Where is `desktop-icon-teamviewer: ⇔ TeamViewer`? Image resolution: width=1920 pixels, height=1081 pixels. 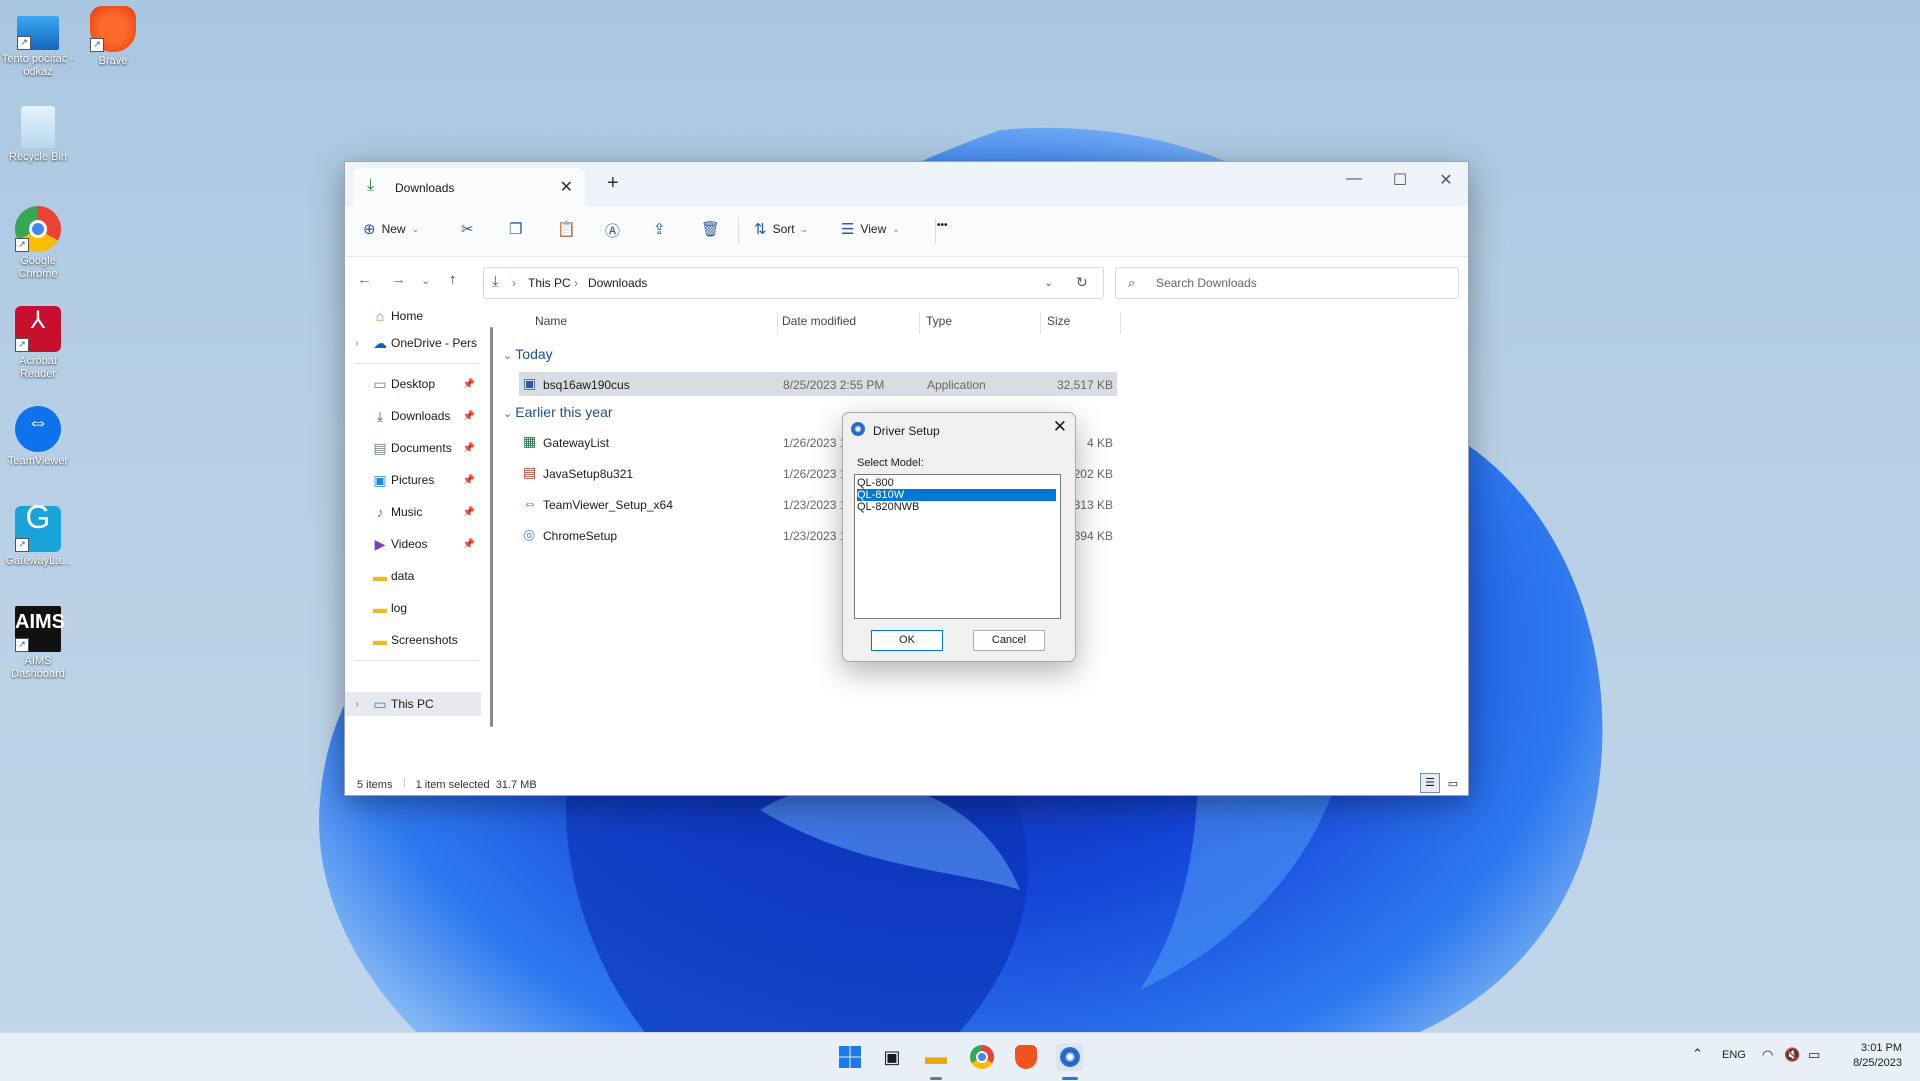 desktop-icon-teamviewer: ⇔ TeamViewer is located at coordinates (38, 437).